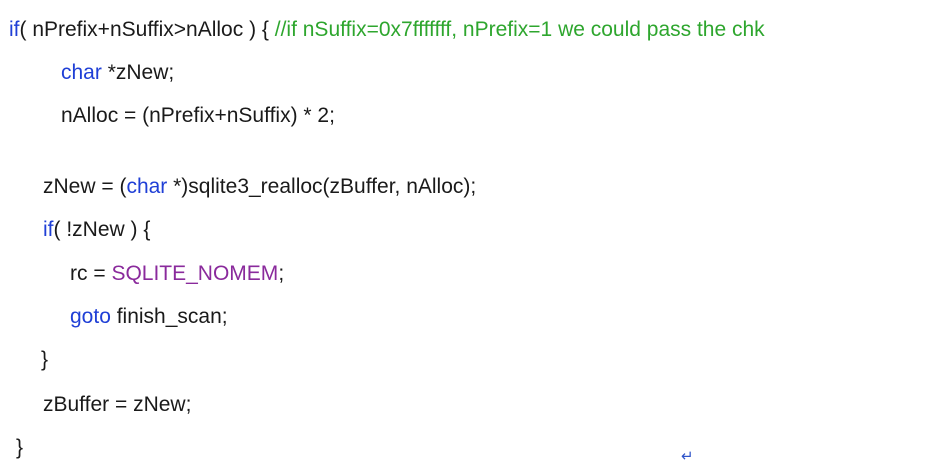 Image resolution: width=944 pixels, height=472 pixels. What do you see at coordinates (169, 316) in the screenshot?
I see `code-text: finish_scan;` at bounding box center [169, 316].